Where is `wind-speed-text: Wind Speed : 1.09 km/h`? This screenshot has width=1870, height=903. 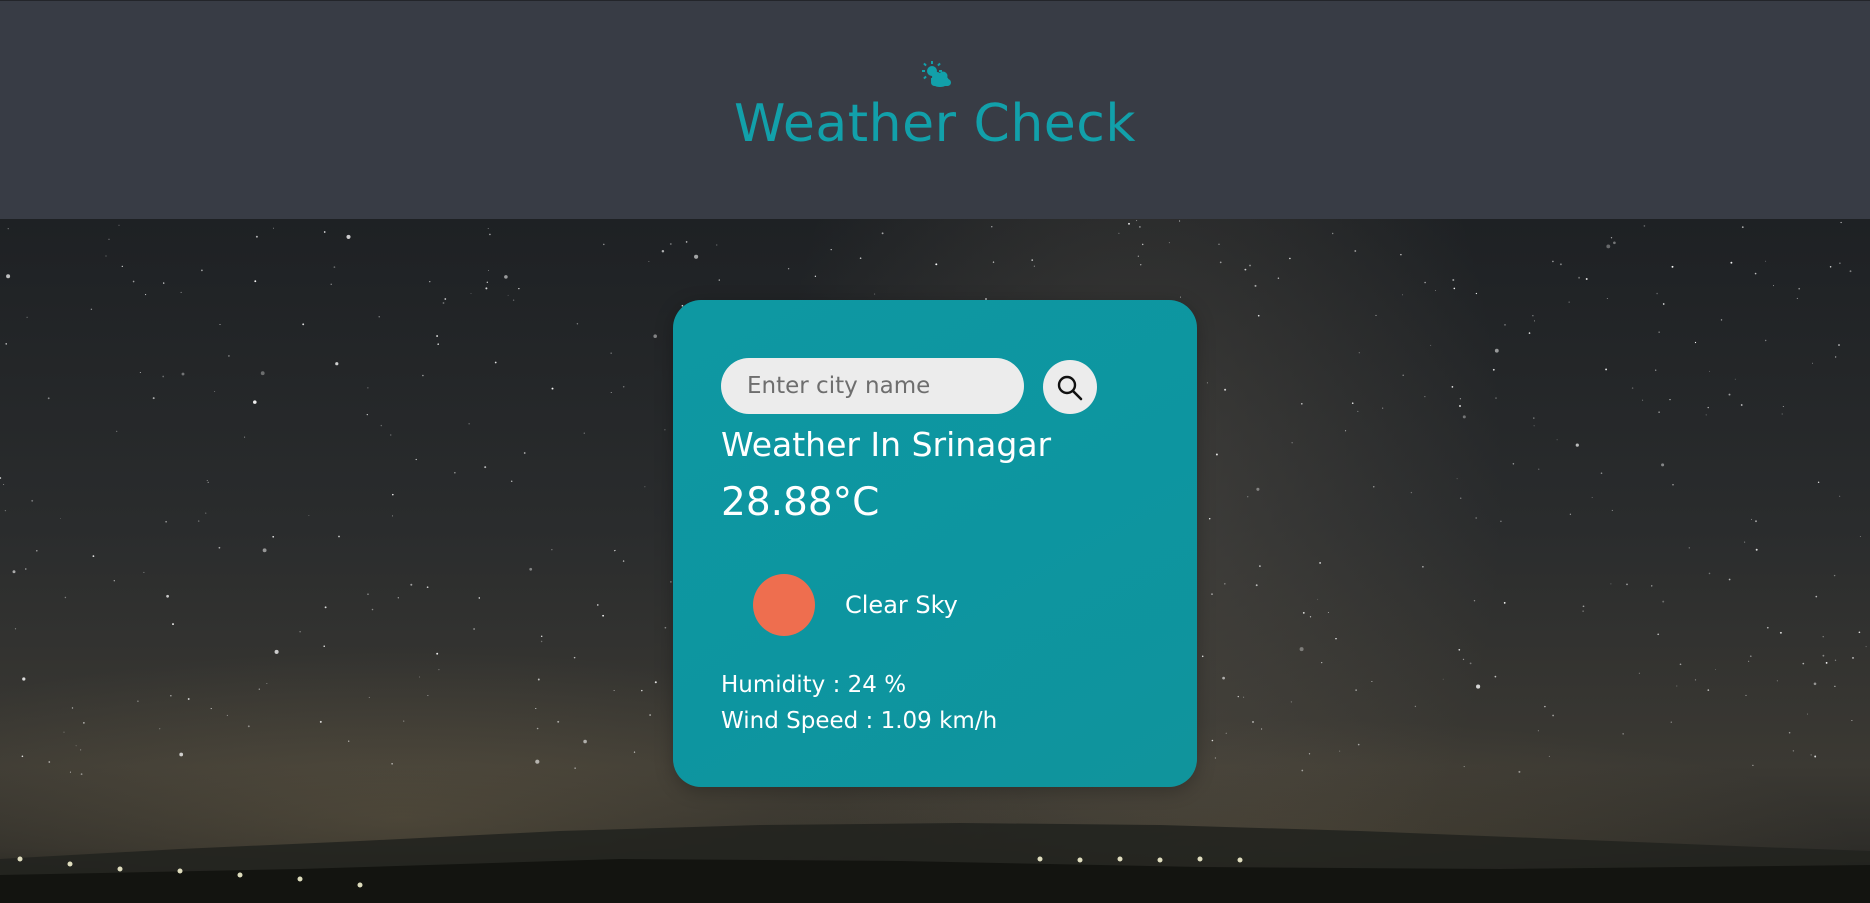 wind-speed-text: Wind Speed : 1.09 km/h is located at coordinates (859, 721).